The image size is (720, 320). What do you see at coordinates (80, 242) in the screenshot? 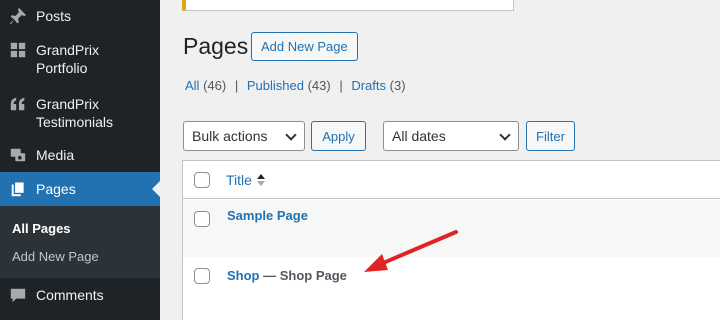
I see `pages-submenu: All Pages Add New Page` at bounding box center [80, 242].